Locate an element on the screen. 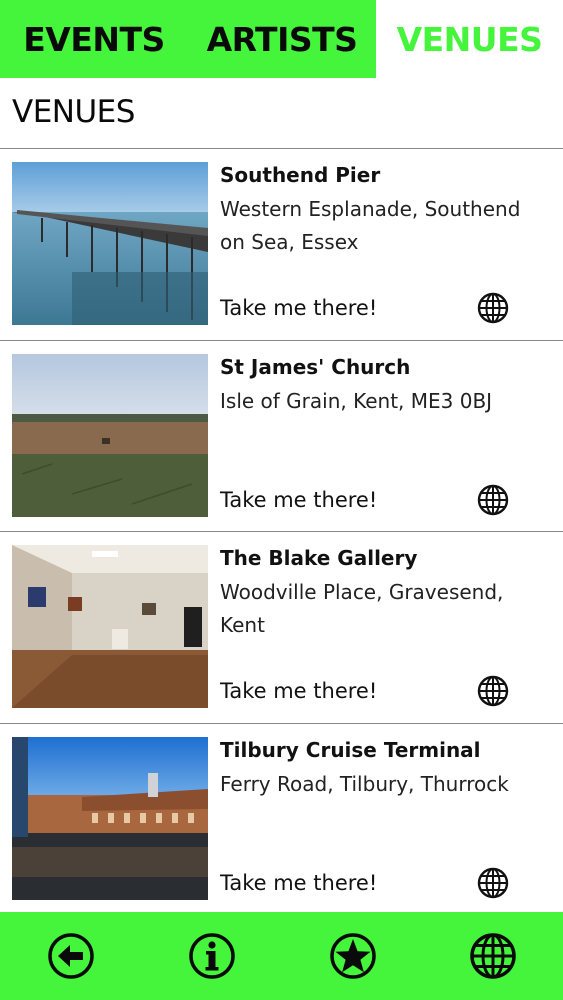  page-title: VENUES is located at coordinates (73, 112).